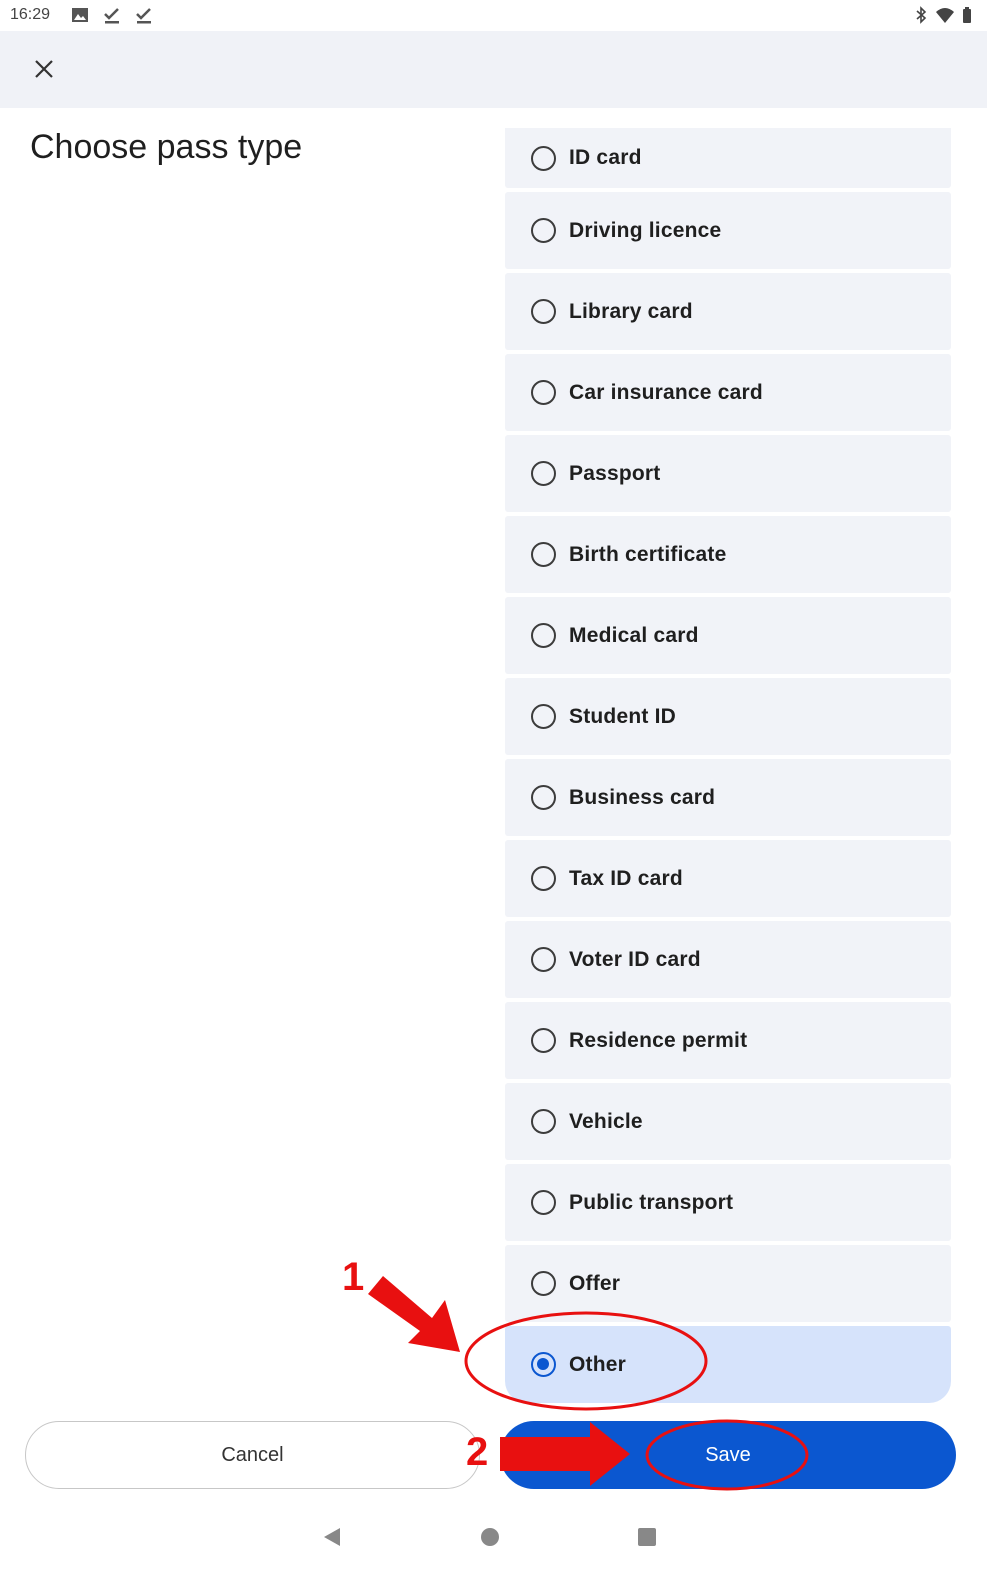 This screenshot has width=987, height=1580. What do you see at coordinates (728, 716) in the screenshot?
I see `pass-type-option: Student ID` at bounding box center [728, 716].